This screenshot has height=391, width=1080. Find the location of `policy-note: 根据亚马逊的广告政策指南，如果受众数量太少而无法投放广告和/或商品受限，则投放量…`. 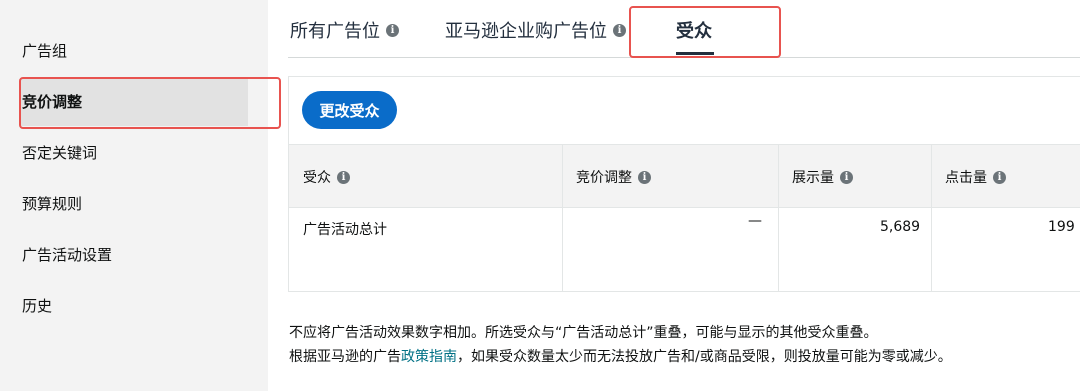

policy-note: 根据亚马逊的广告政策指南，如果受众数量太少而无法投放广告和/或商品受限，则投放量… is located at coordinates (620, 356).